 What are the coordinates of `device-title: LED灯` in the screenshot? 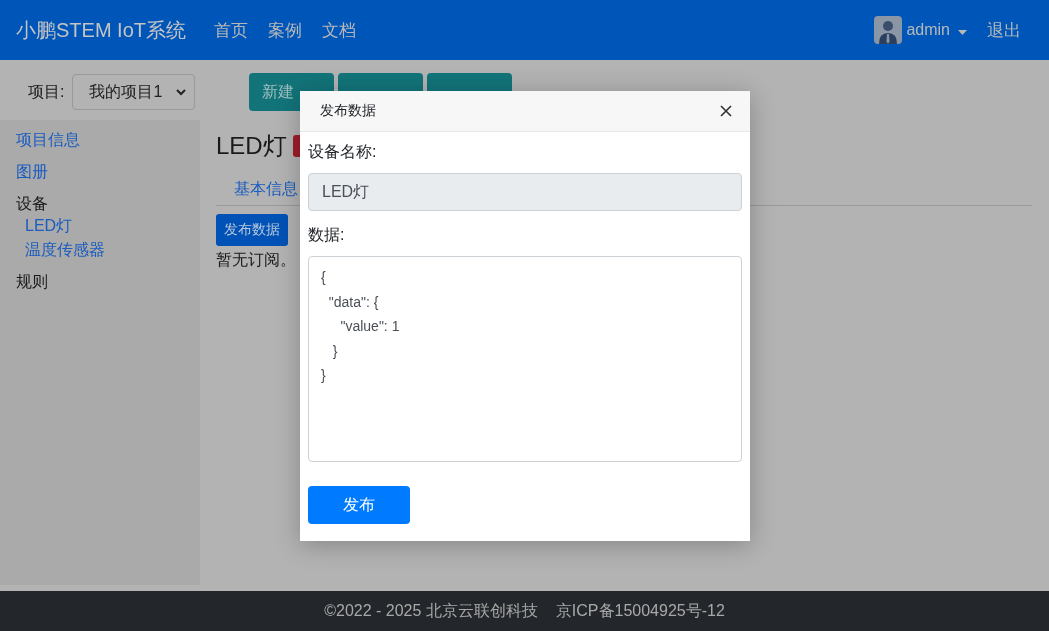 It's located at (251, 146).